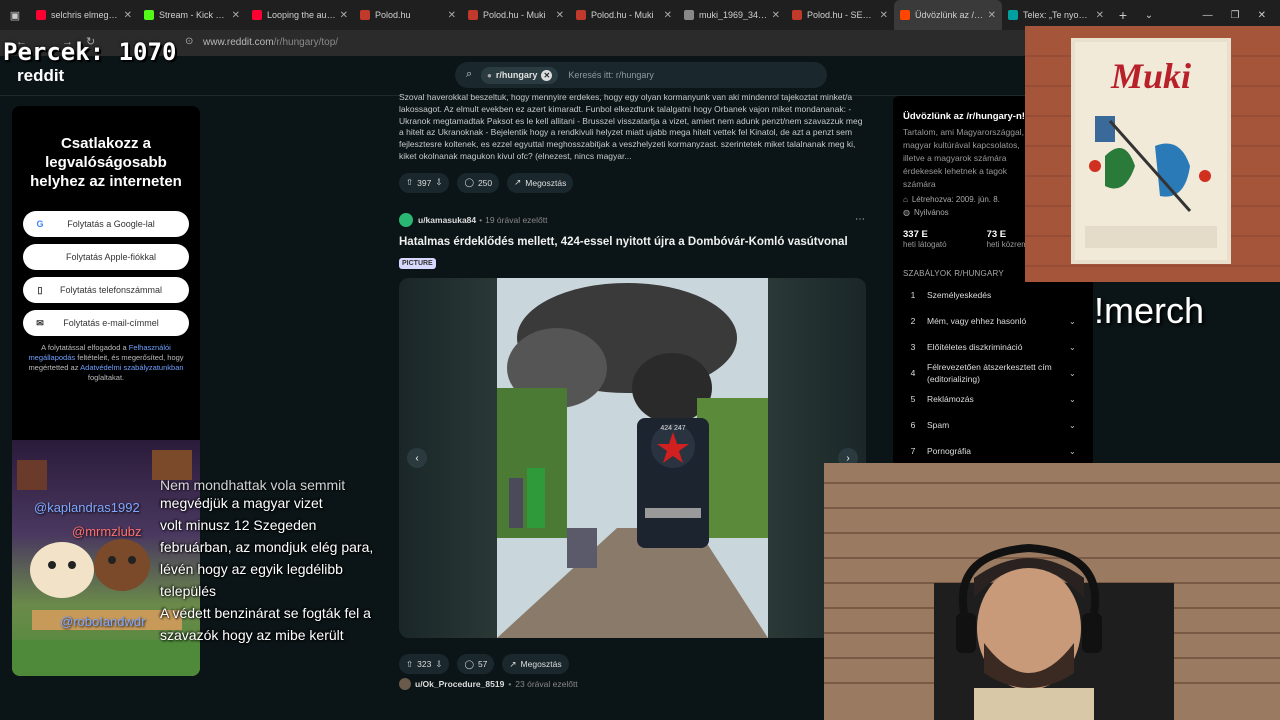  What do you see at coordinates (107, 531) in the screenshot?
I see `chat-username: @mrmzlubz` at bounding box center [107, 531].